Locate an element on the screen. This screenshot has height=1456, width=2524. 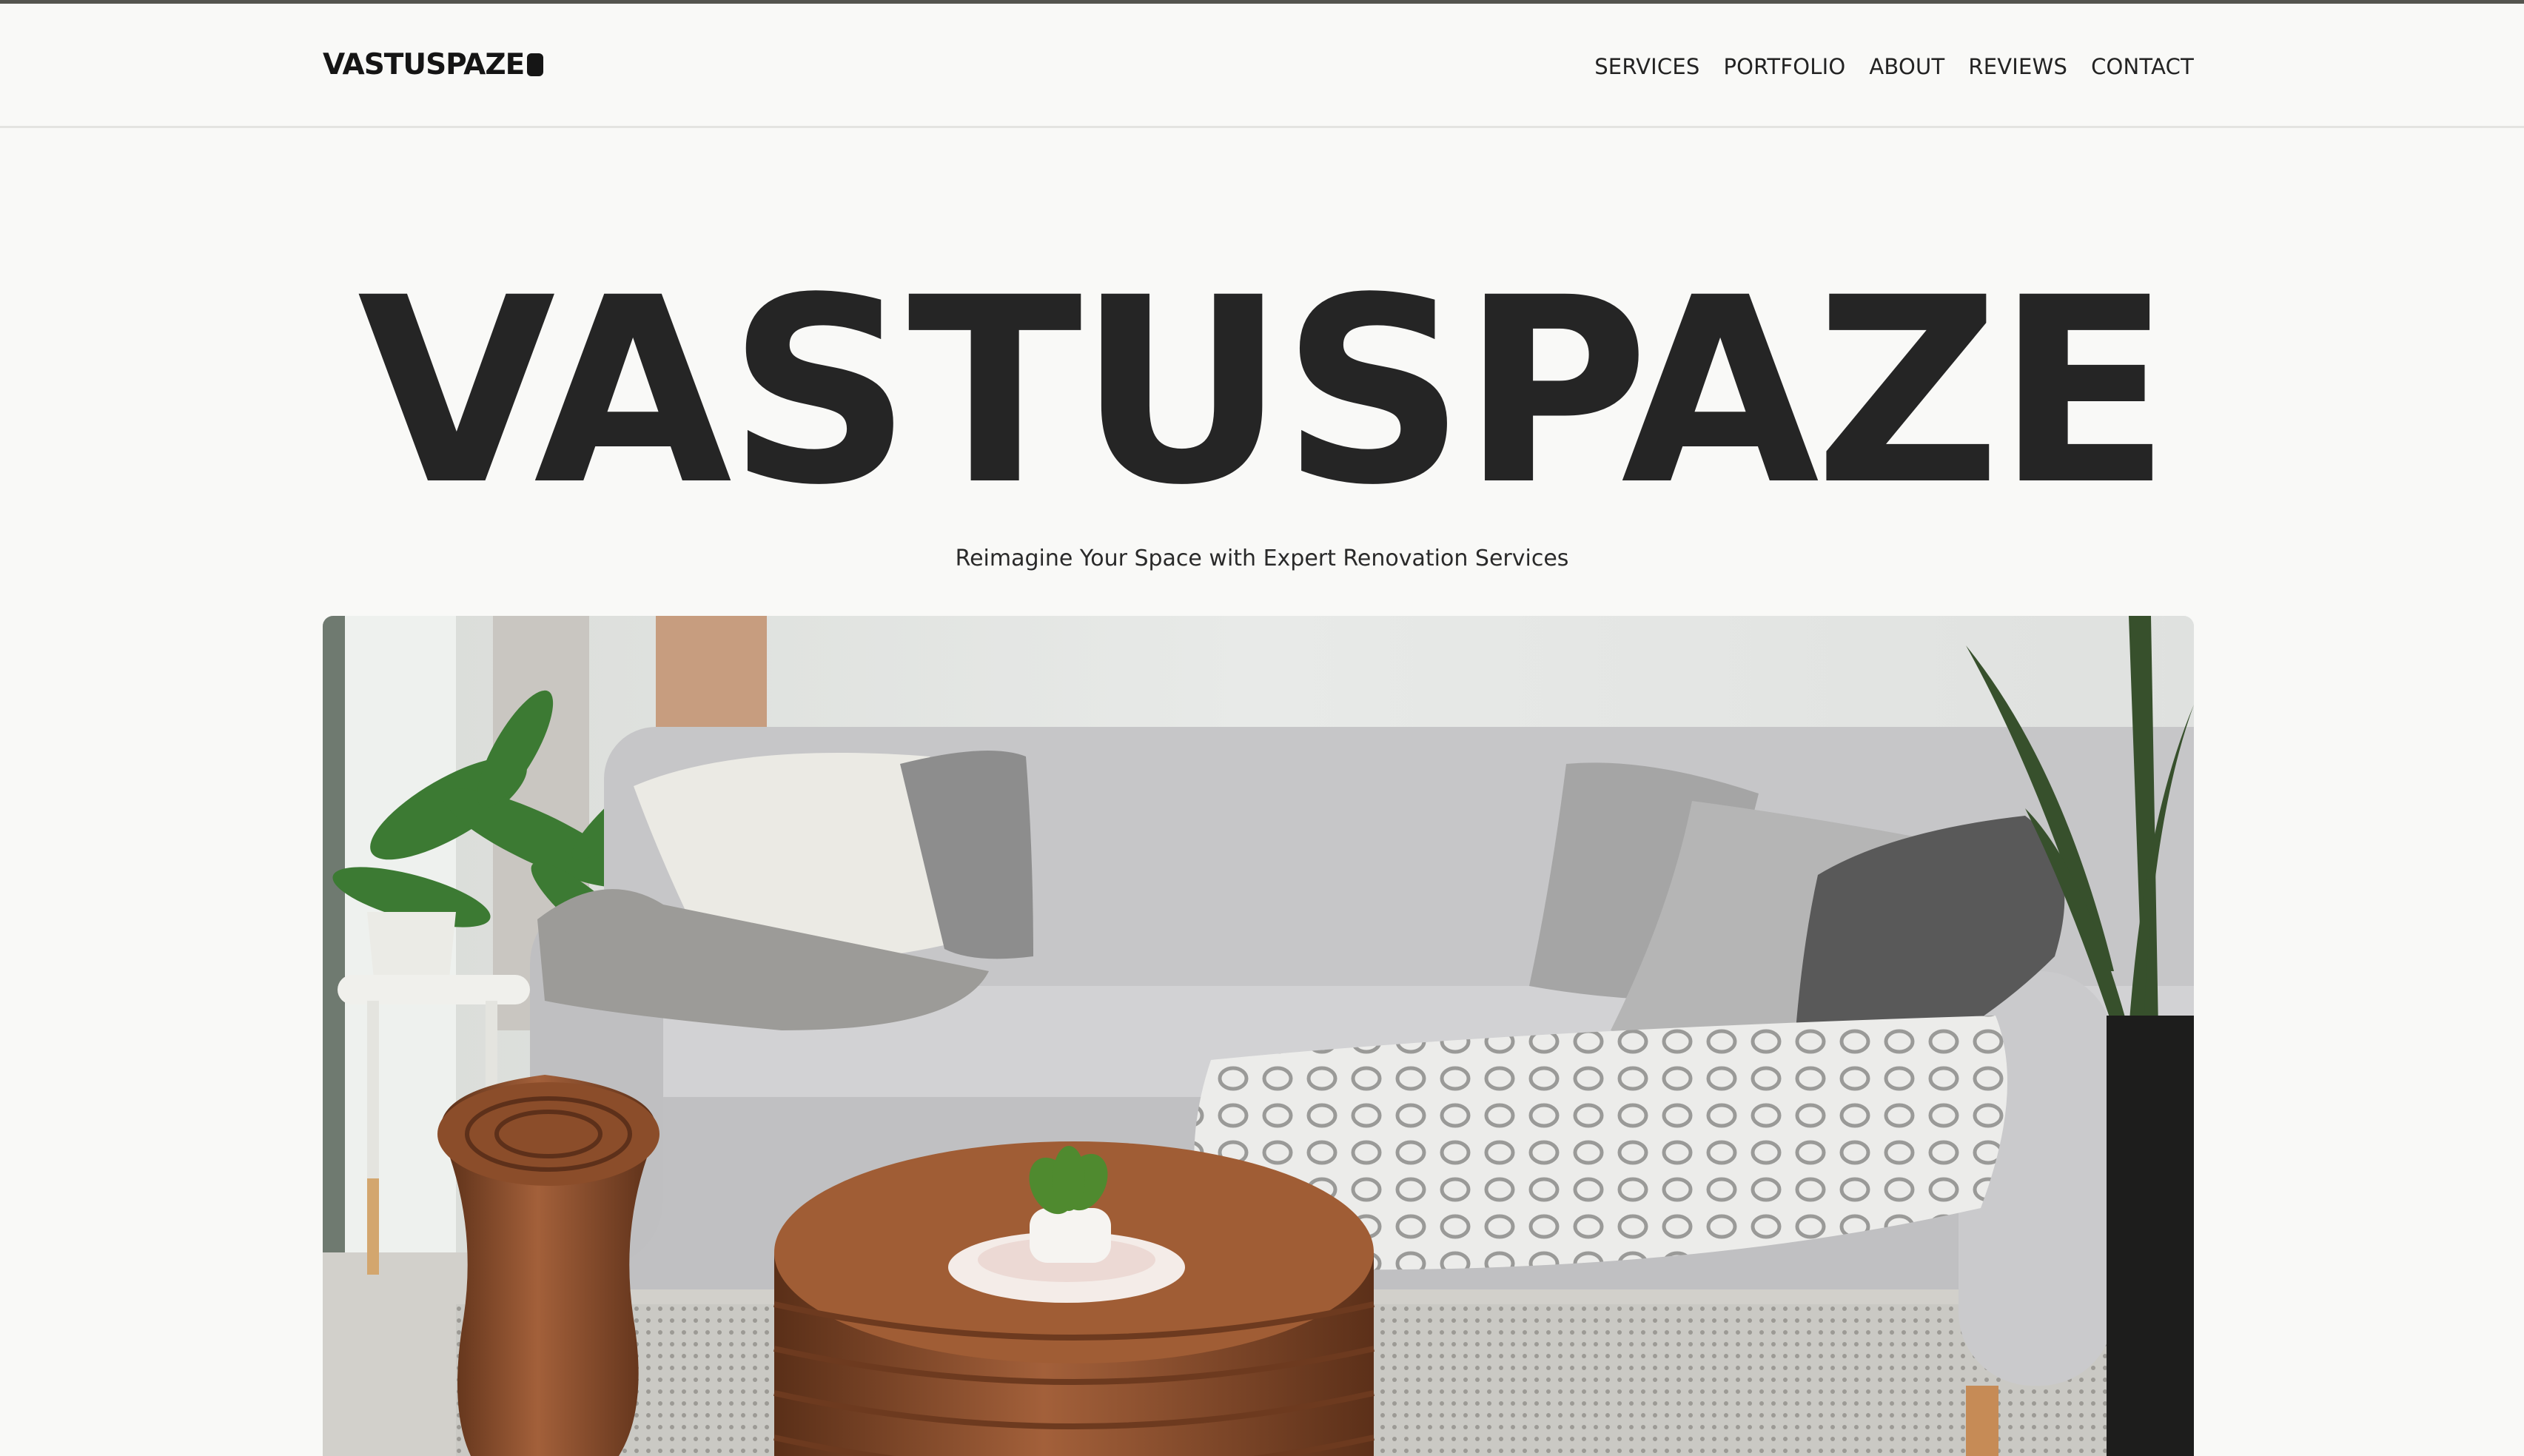
logo-text: VASTUSPAZE is located at coordinates (424, 64).